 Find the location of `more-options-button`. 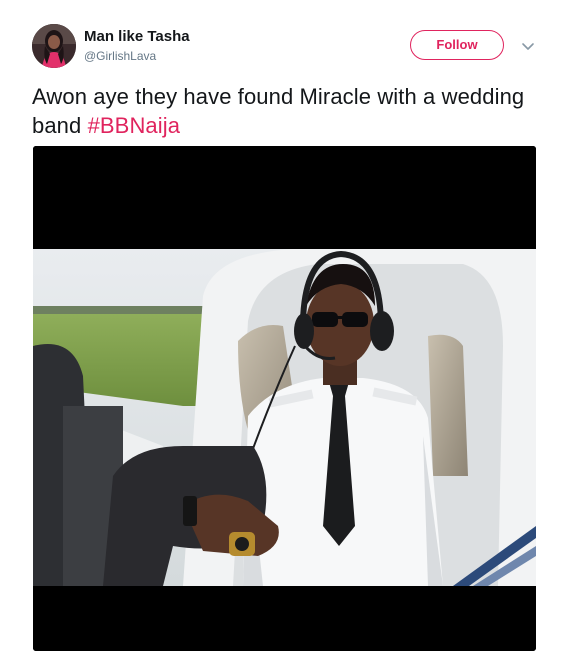

more-options-button is located at coordinates (528, 46).